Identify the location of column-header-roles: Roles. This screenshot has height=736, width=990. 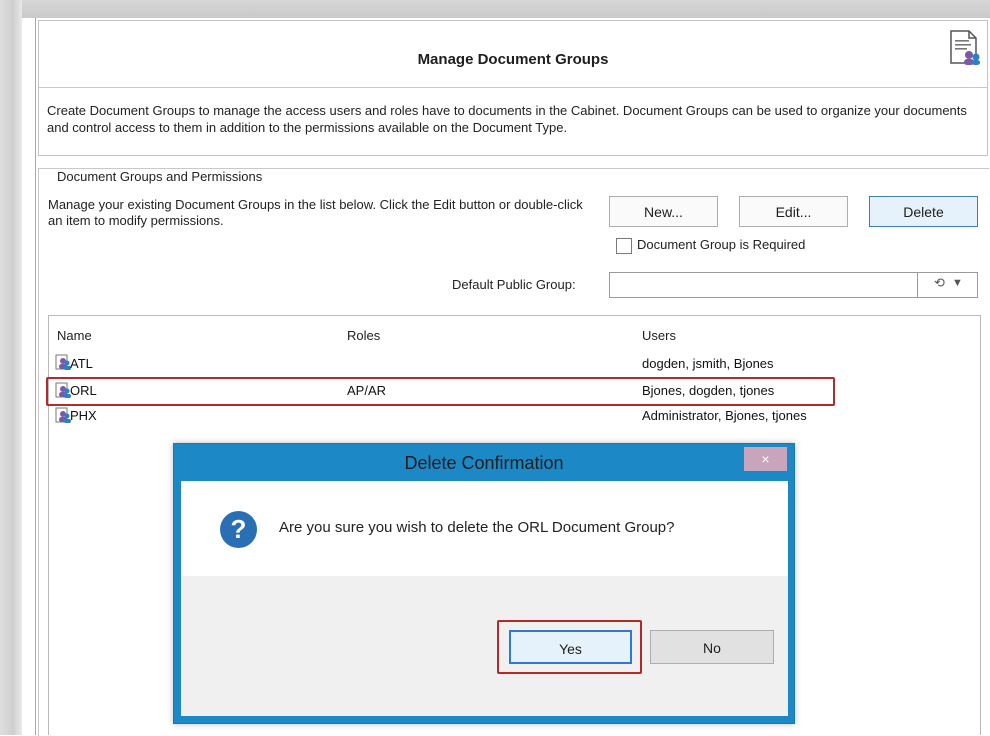
(363, 335).